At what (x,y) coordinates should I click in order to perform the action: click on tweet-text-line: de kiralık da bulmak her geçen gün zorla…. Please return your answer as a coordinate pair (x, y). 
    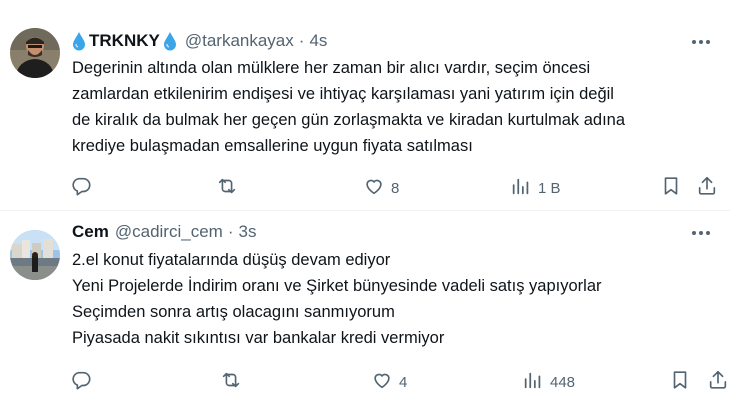
    Looking at the image, I should click on (349, 120).